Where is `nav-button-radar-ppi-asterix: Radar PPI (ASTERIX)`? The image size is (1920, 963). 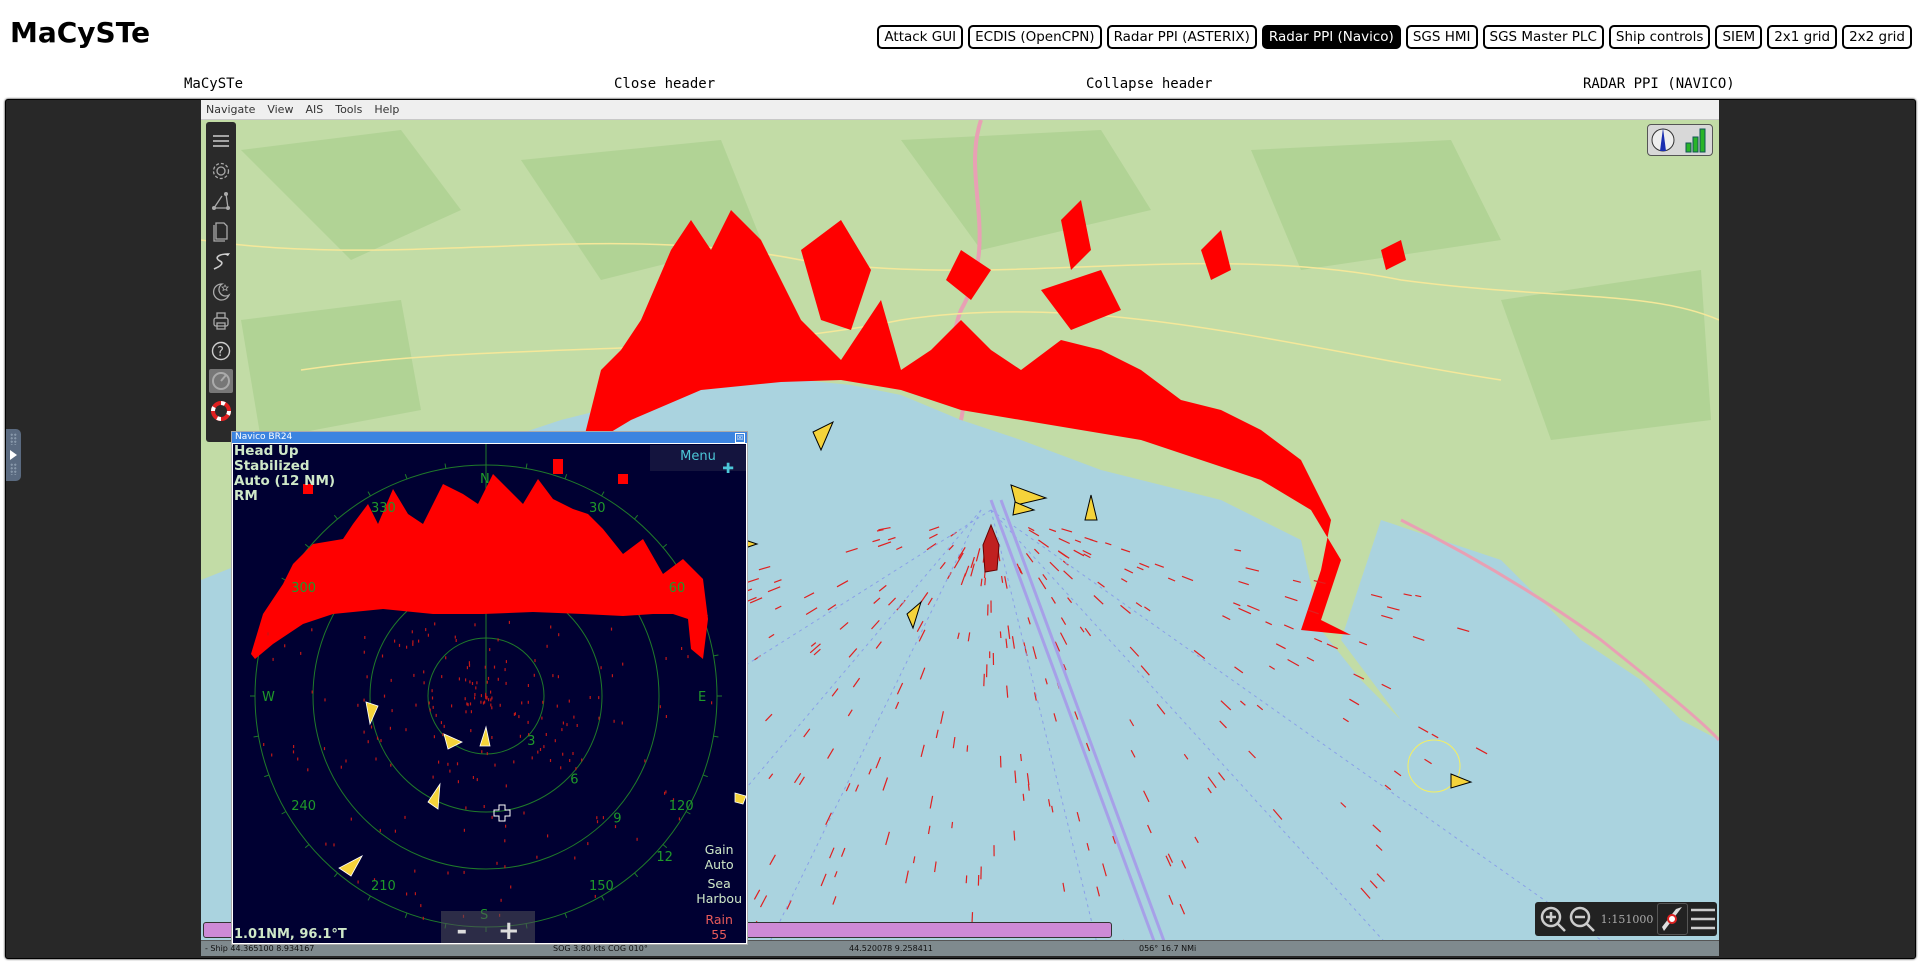 nav-button-radar-ppi-asterix: Radar PPI (ASTERIX) is located at coordinates (1181, 37).